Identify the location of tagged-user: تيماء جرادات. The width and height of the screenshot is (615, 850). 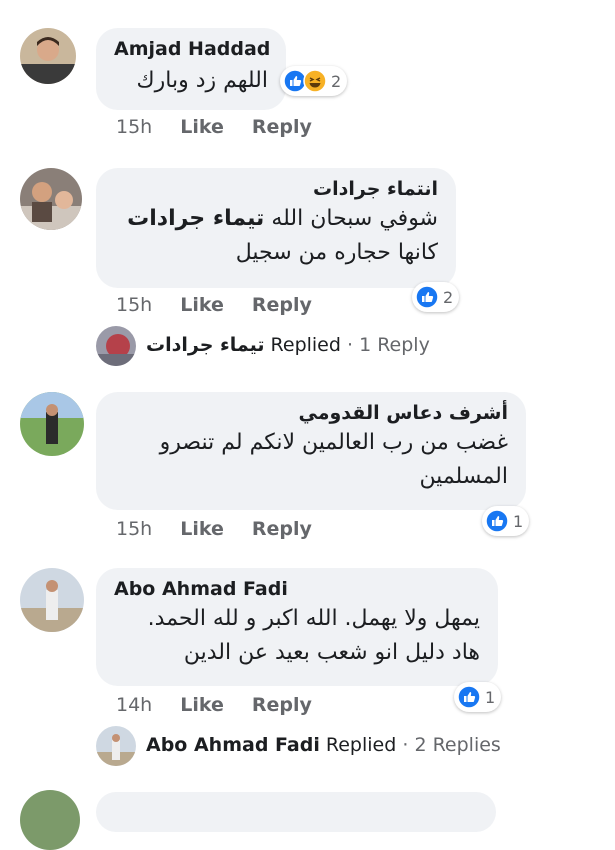
(195, 218).